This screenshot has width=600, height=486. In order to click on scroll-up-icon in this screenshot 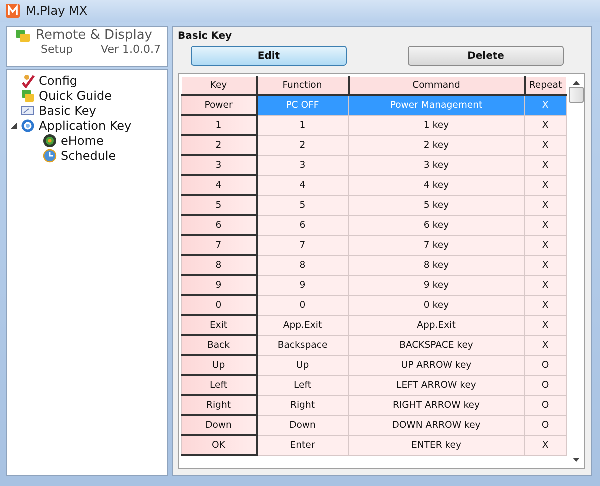, I will do `click(576, 83)`.